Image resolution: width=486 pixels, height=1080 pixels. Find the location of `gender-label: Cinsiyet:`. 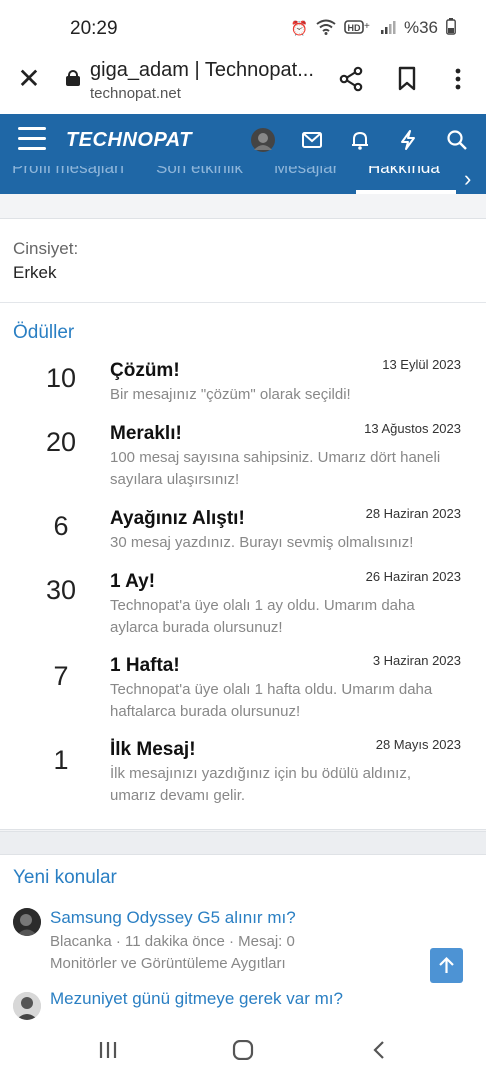

gender-label: Cinsiyet: is located at coordinates (46, 248).